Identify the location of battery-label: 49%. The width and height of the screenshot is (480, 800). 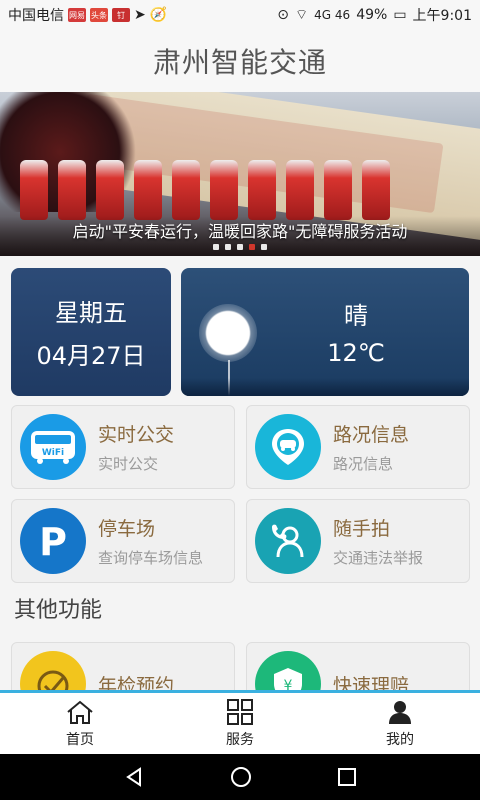
(372, 15).